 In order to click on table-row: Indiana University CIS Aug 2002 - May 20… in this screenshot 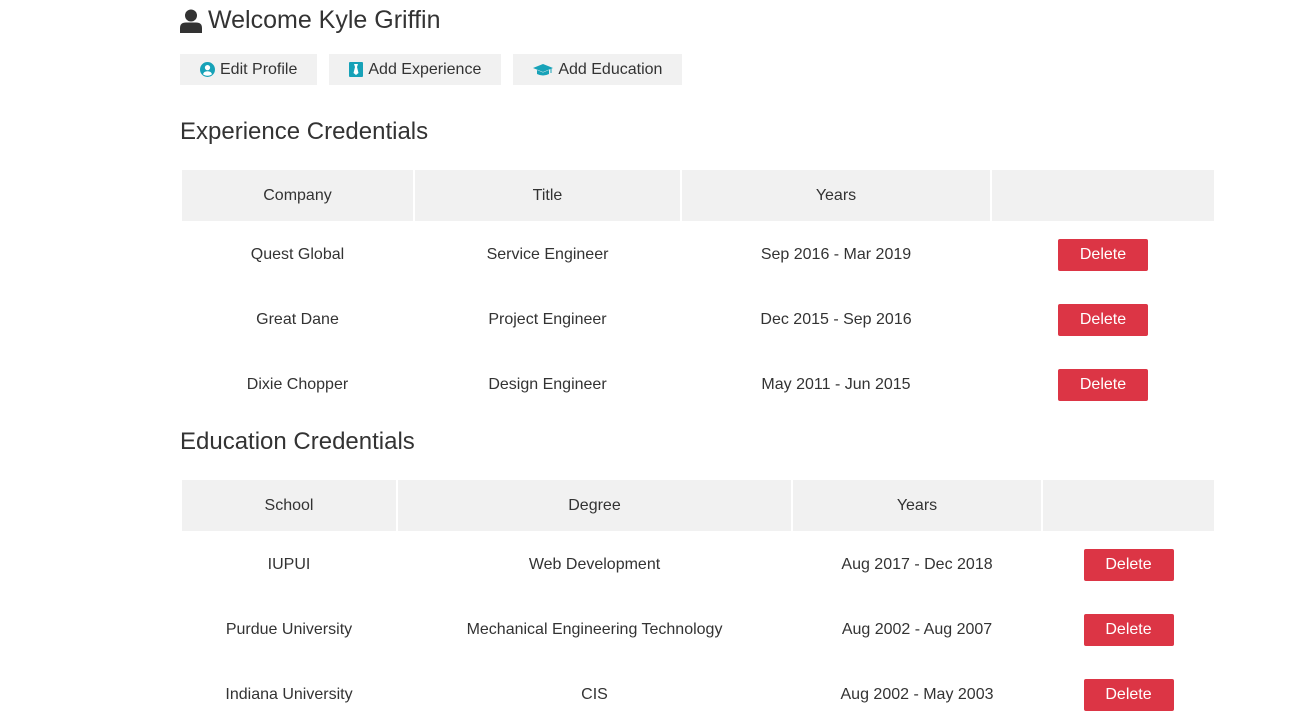, I will do `click(698, 694)`.